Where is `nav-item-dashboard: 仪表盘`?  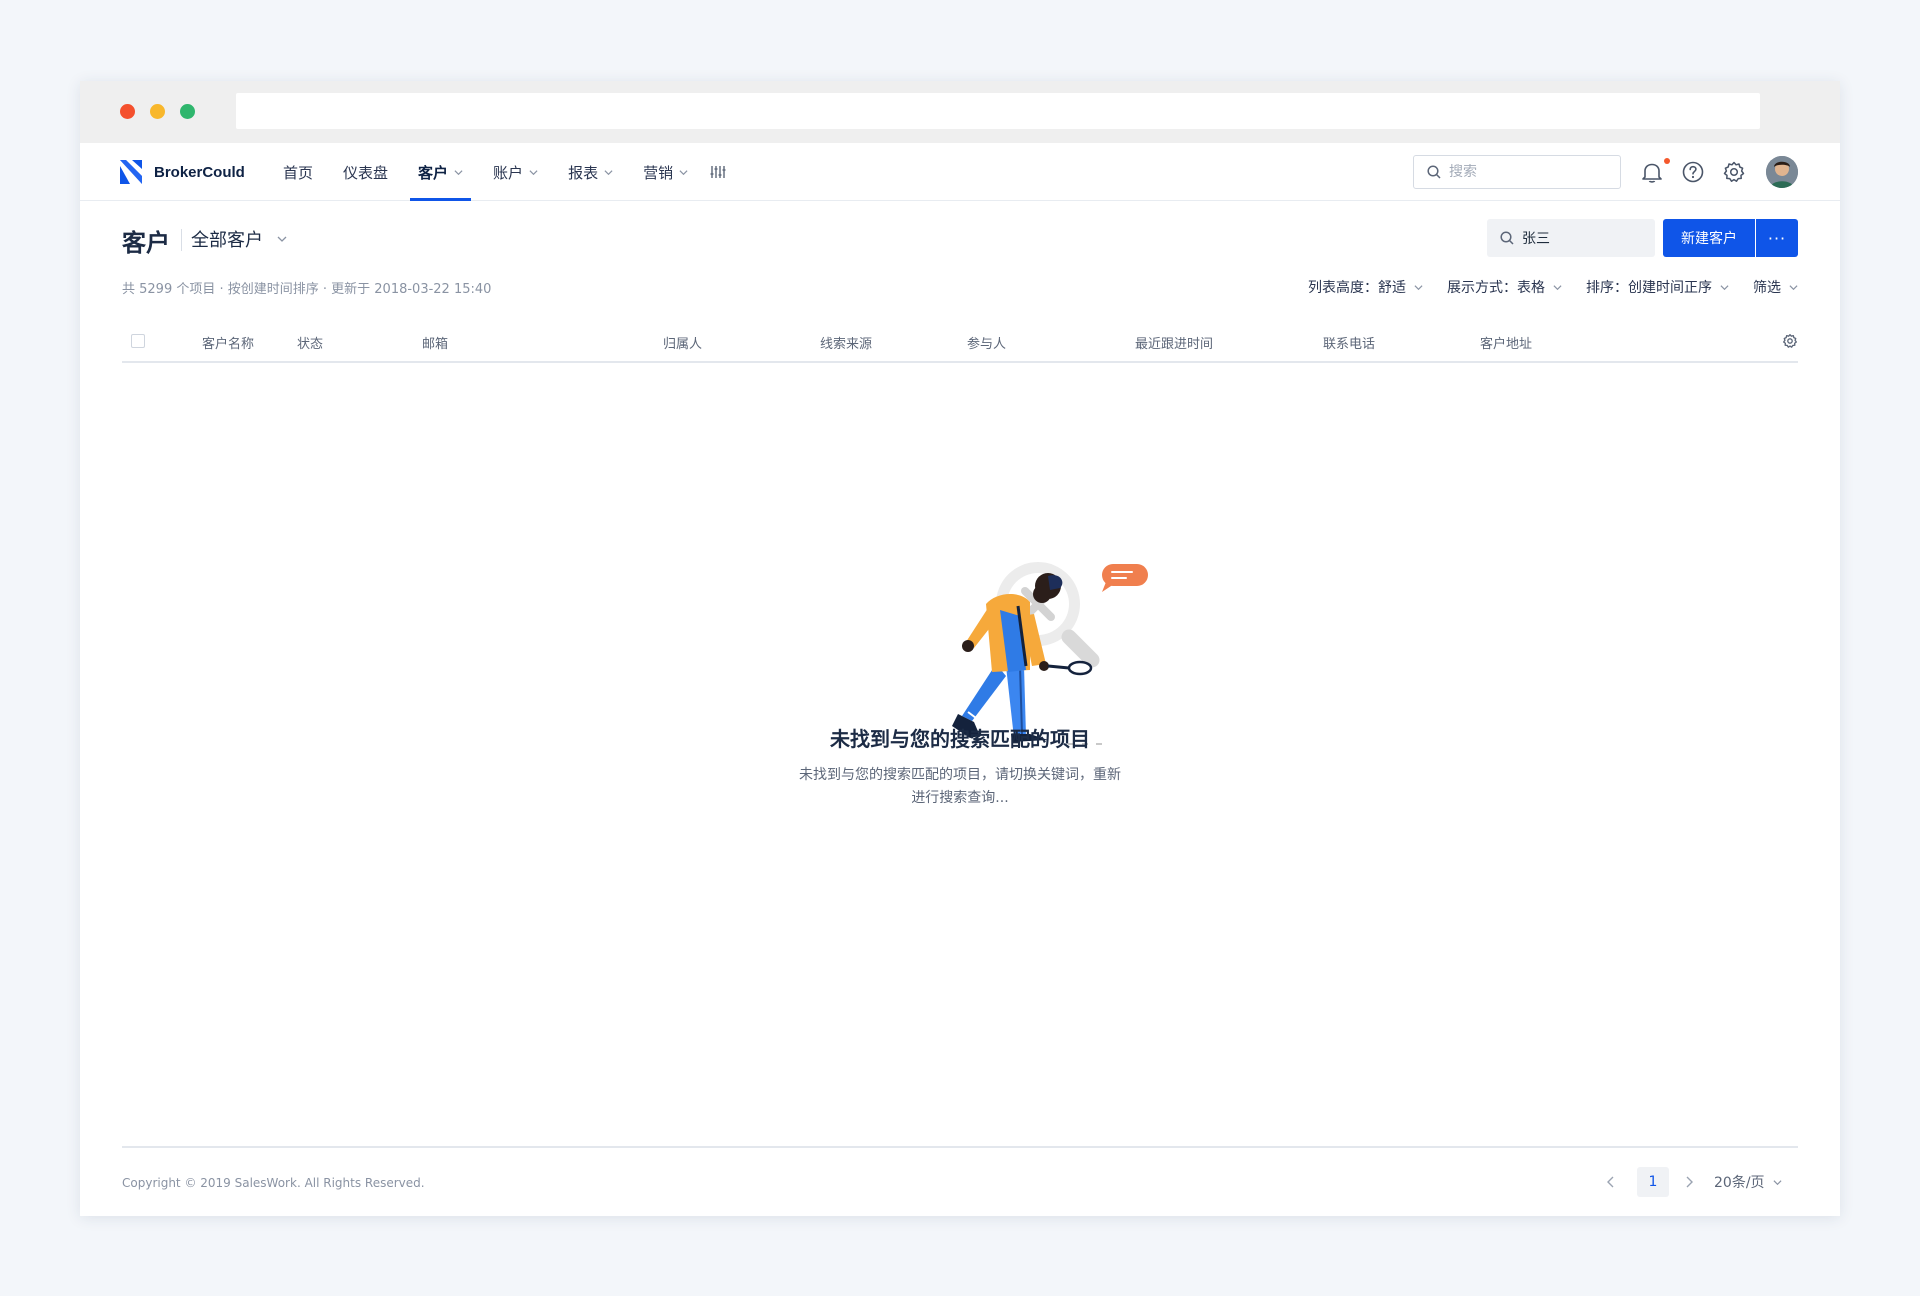 nav-item-dashboard: 仪表盘 is located at coordinates (365, 172).